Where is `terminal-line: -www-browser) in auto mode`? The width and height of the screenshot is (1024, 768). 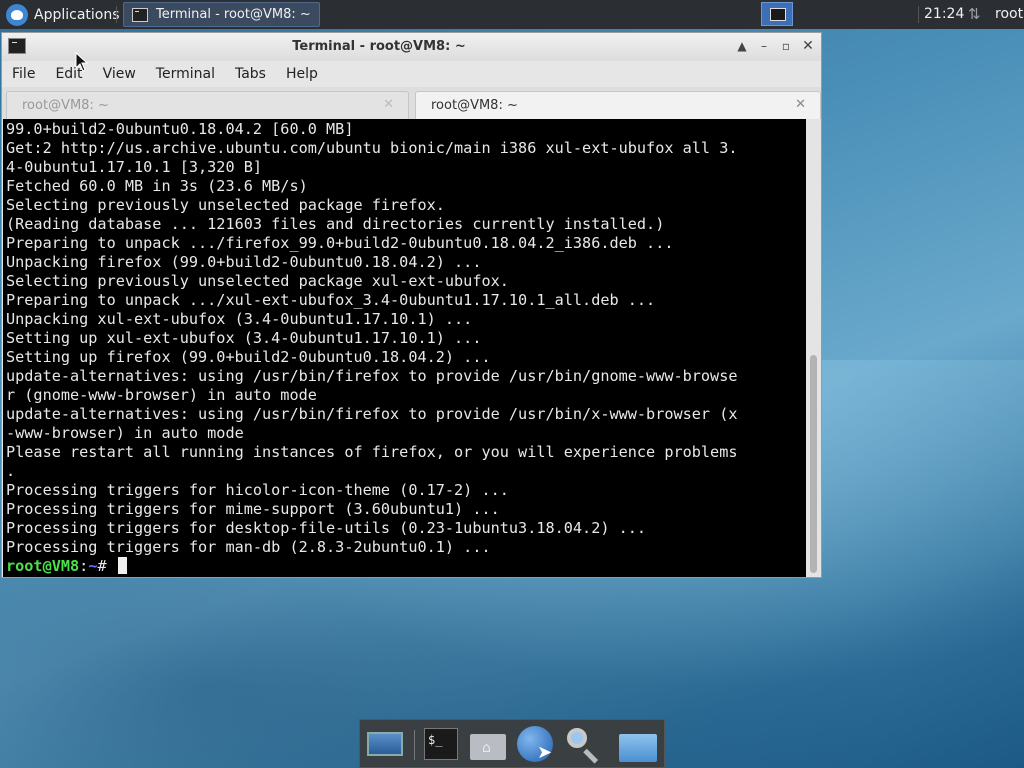
terminal-line: -www-browser) in auto mode is located at coordinates (125, 433).